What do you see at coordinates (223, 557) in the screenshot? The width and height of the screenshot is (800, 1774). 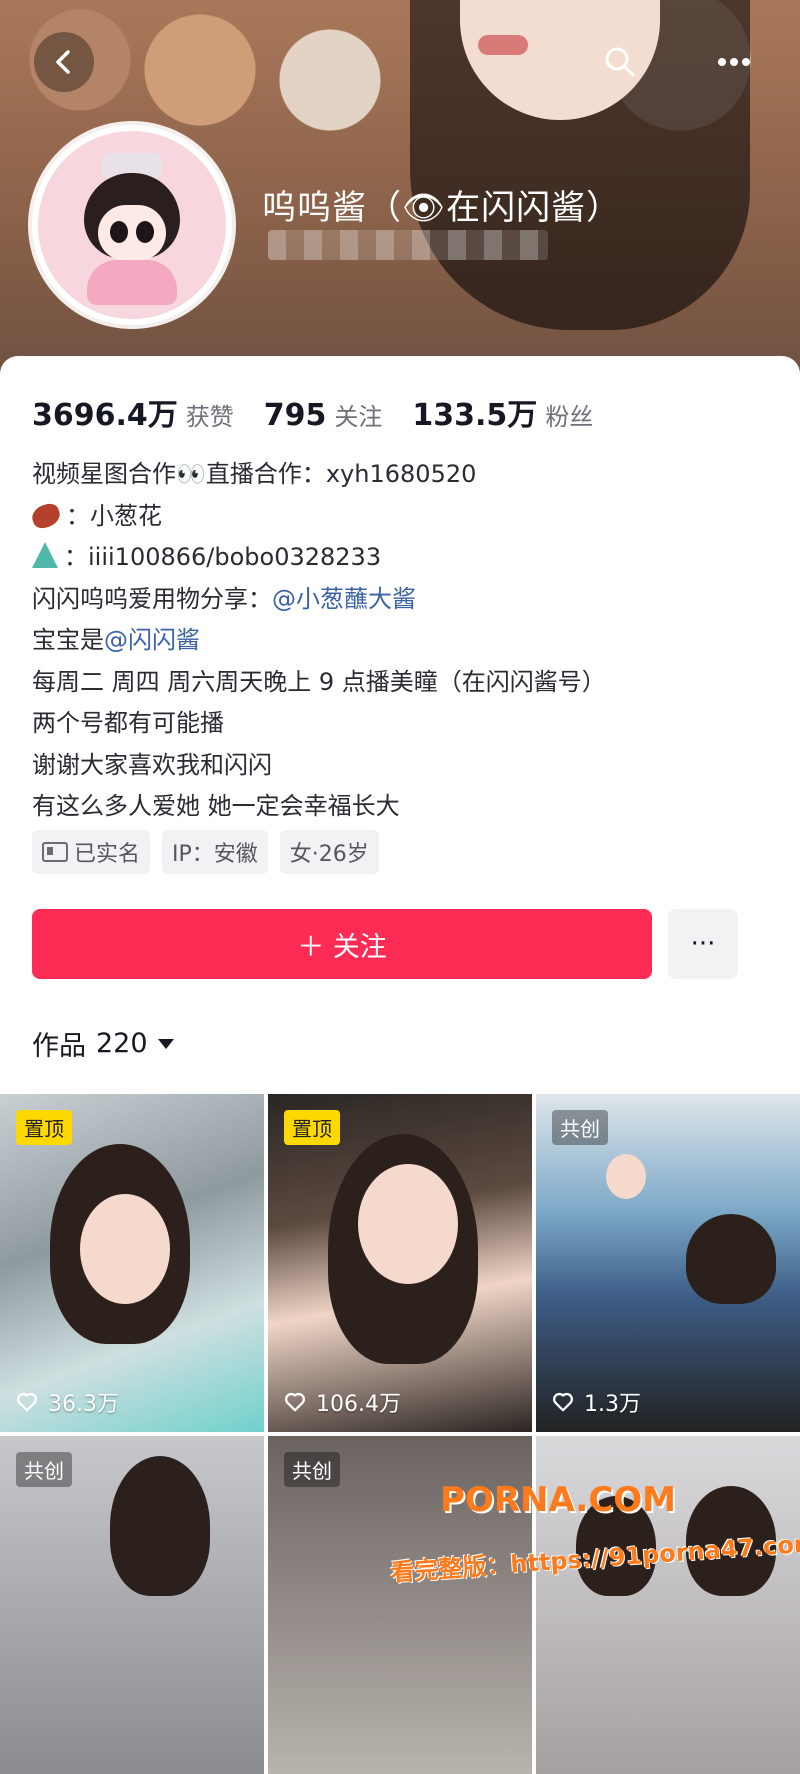 I see `bio-line-text: ：iiii100866/bobo0328233` at bounding box center [223, 557].